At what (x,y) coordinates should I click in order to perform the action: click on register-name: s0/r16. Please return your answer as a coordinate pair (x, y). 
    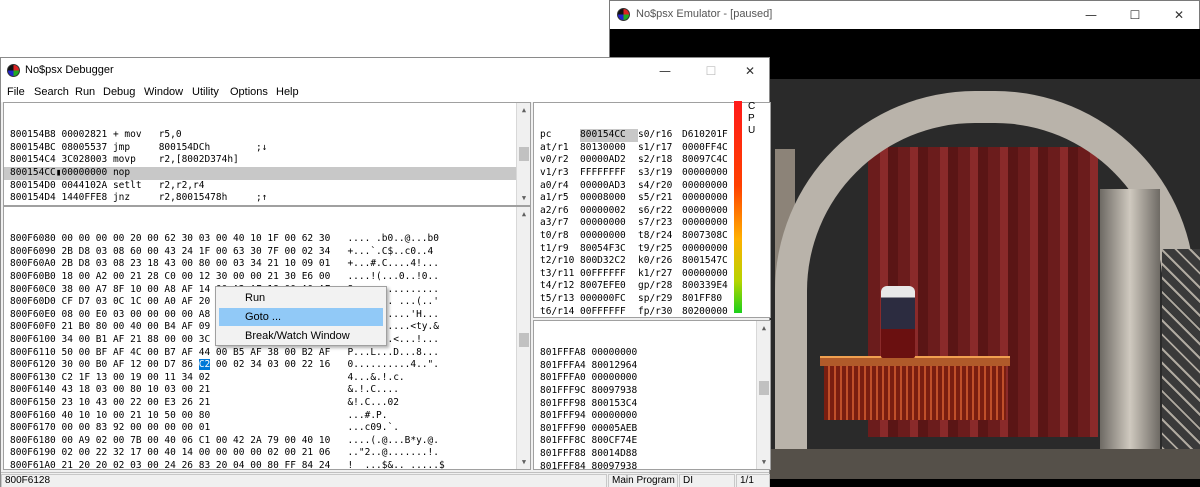
    Looking at the image, I should click on (660, 135).